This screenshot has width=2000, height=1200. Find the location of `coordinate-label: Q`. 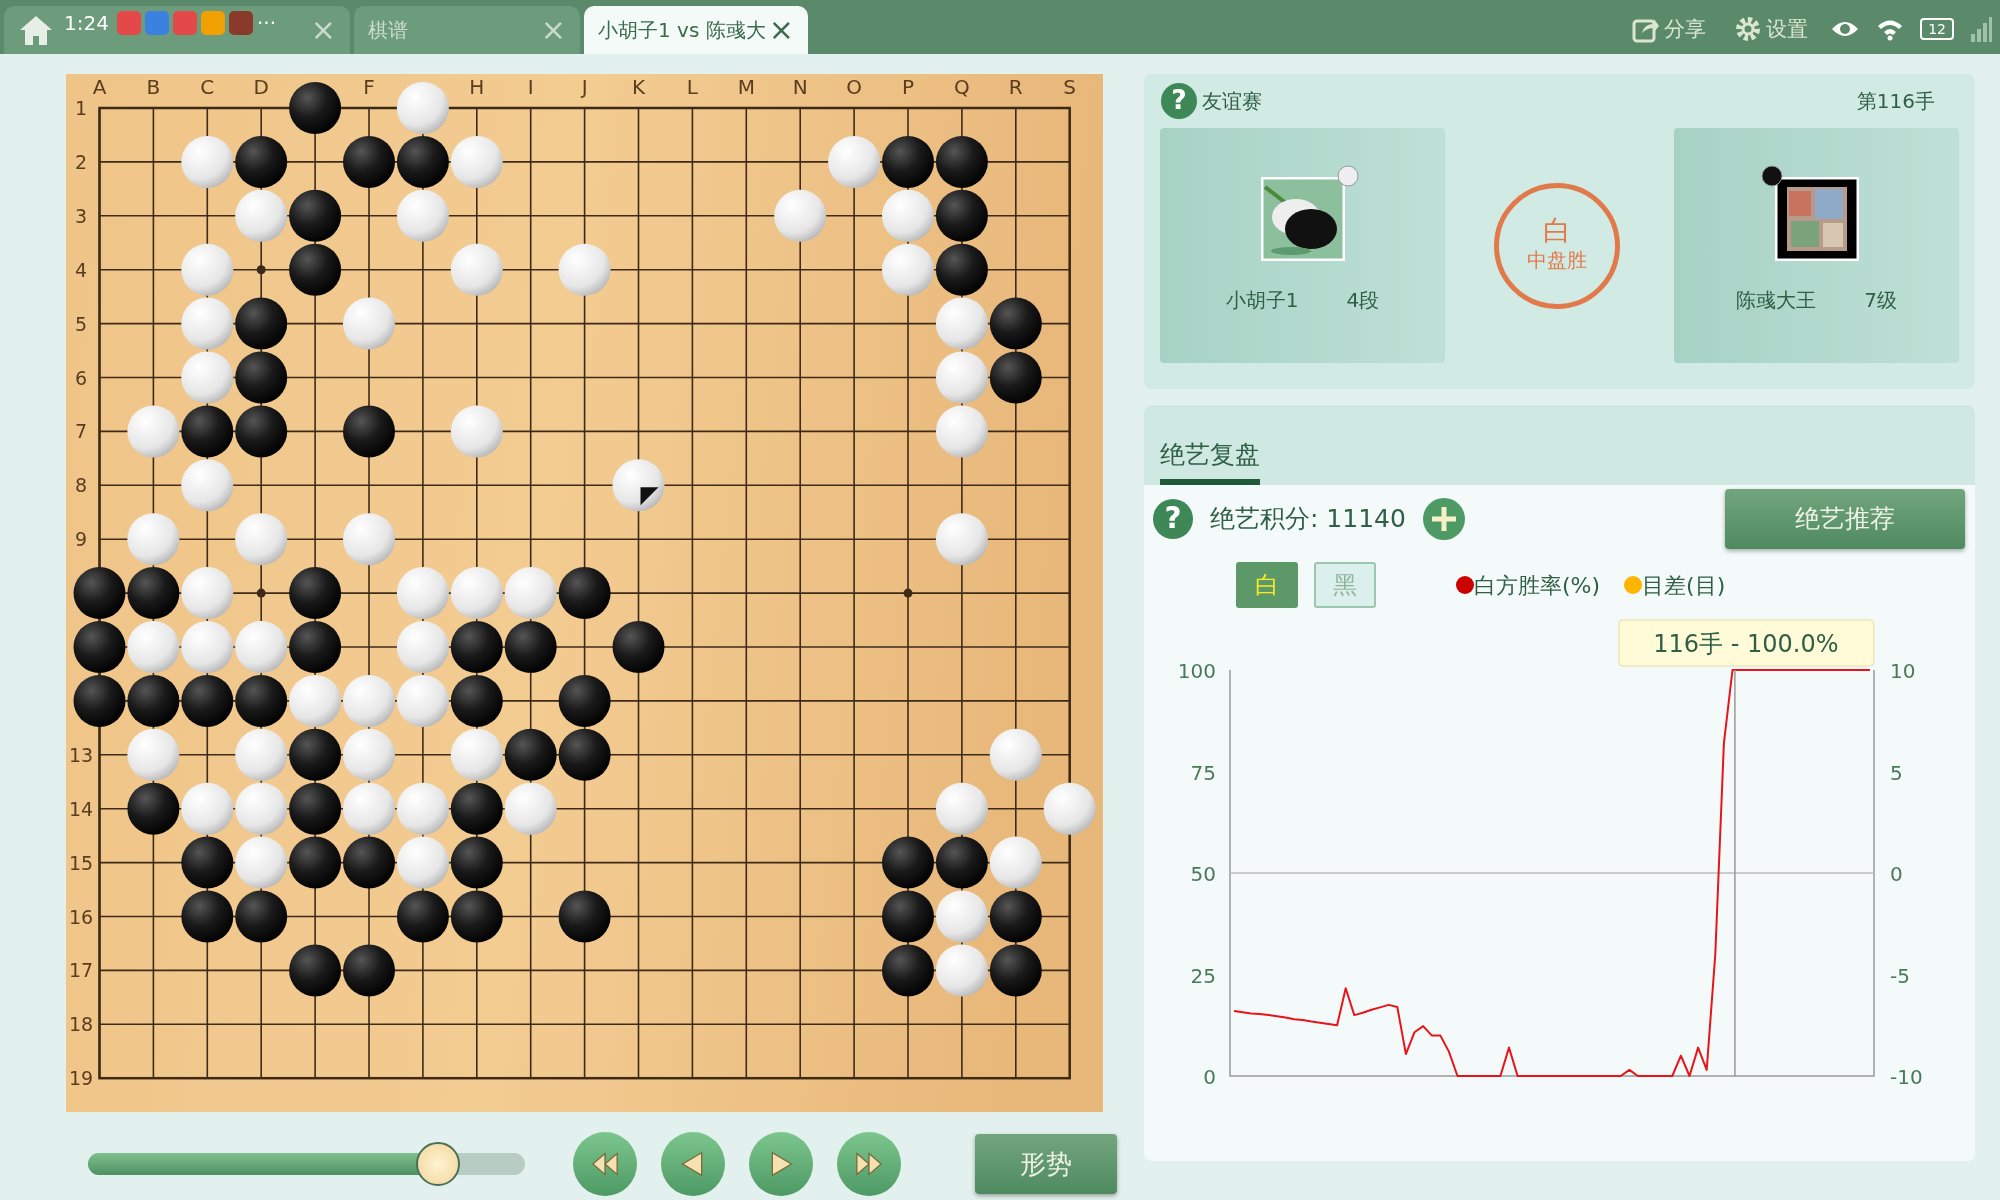

coordinate-label: Q is located at coordinates (962, 87).